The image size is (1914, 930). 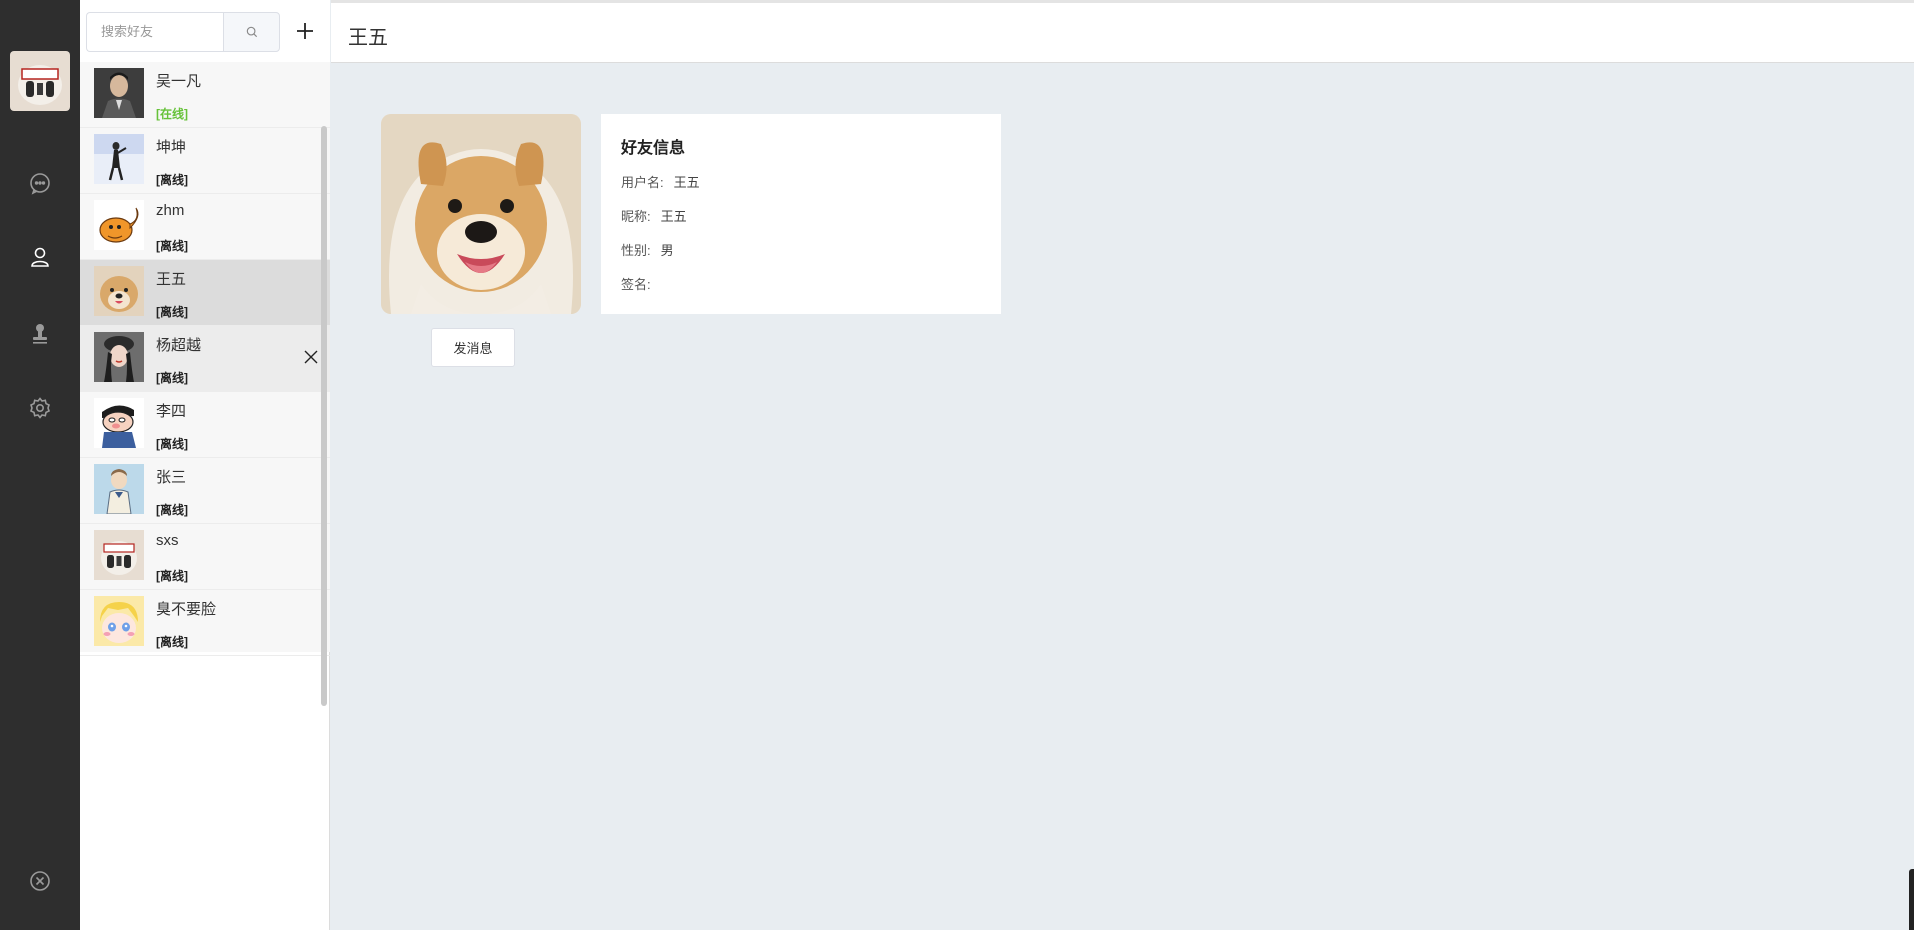 I want to click on gender-label: 性别:, so click(x=636, y=250).